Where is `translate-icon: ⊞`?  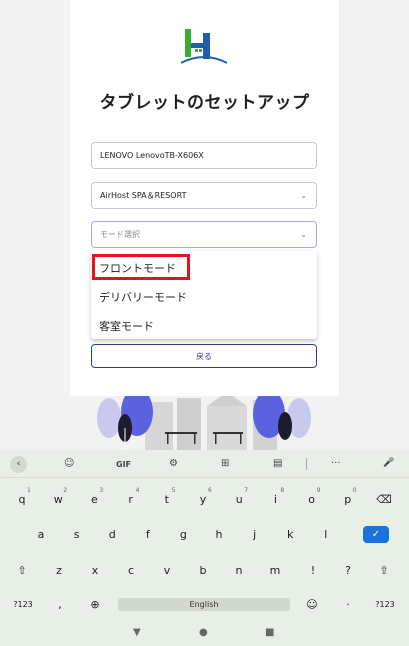 translate-icon: ⊞ is located at coordinates (225, 463).